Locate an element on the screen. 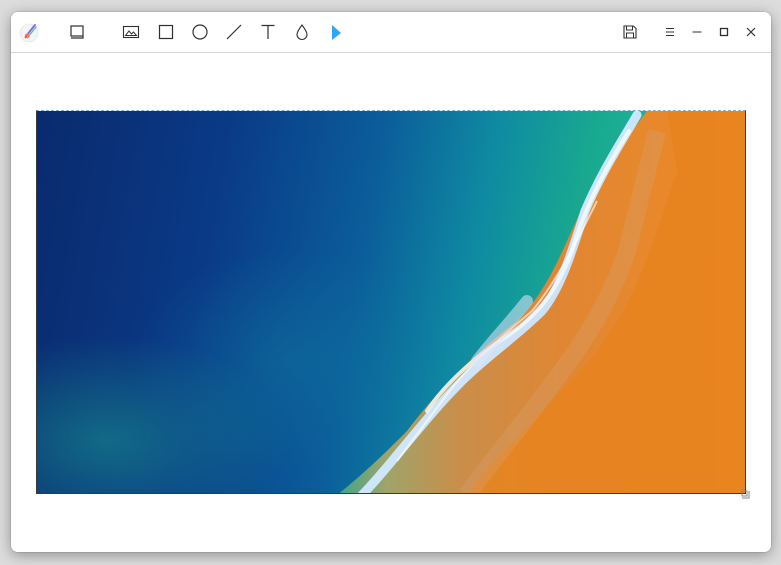 This screenshot has height=565, width=781. close-button is located at coordinates (751, 32).